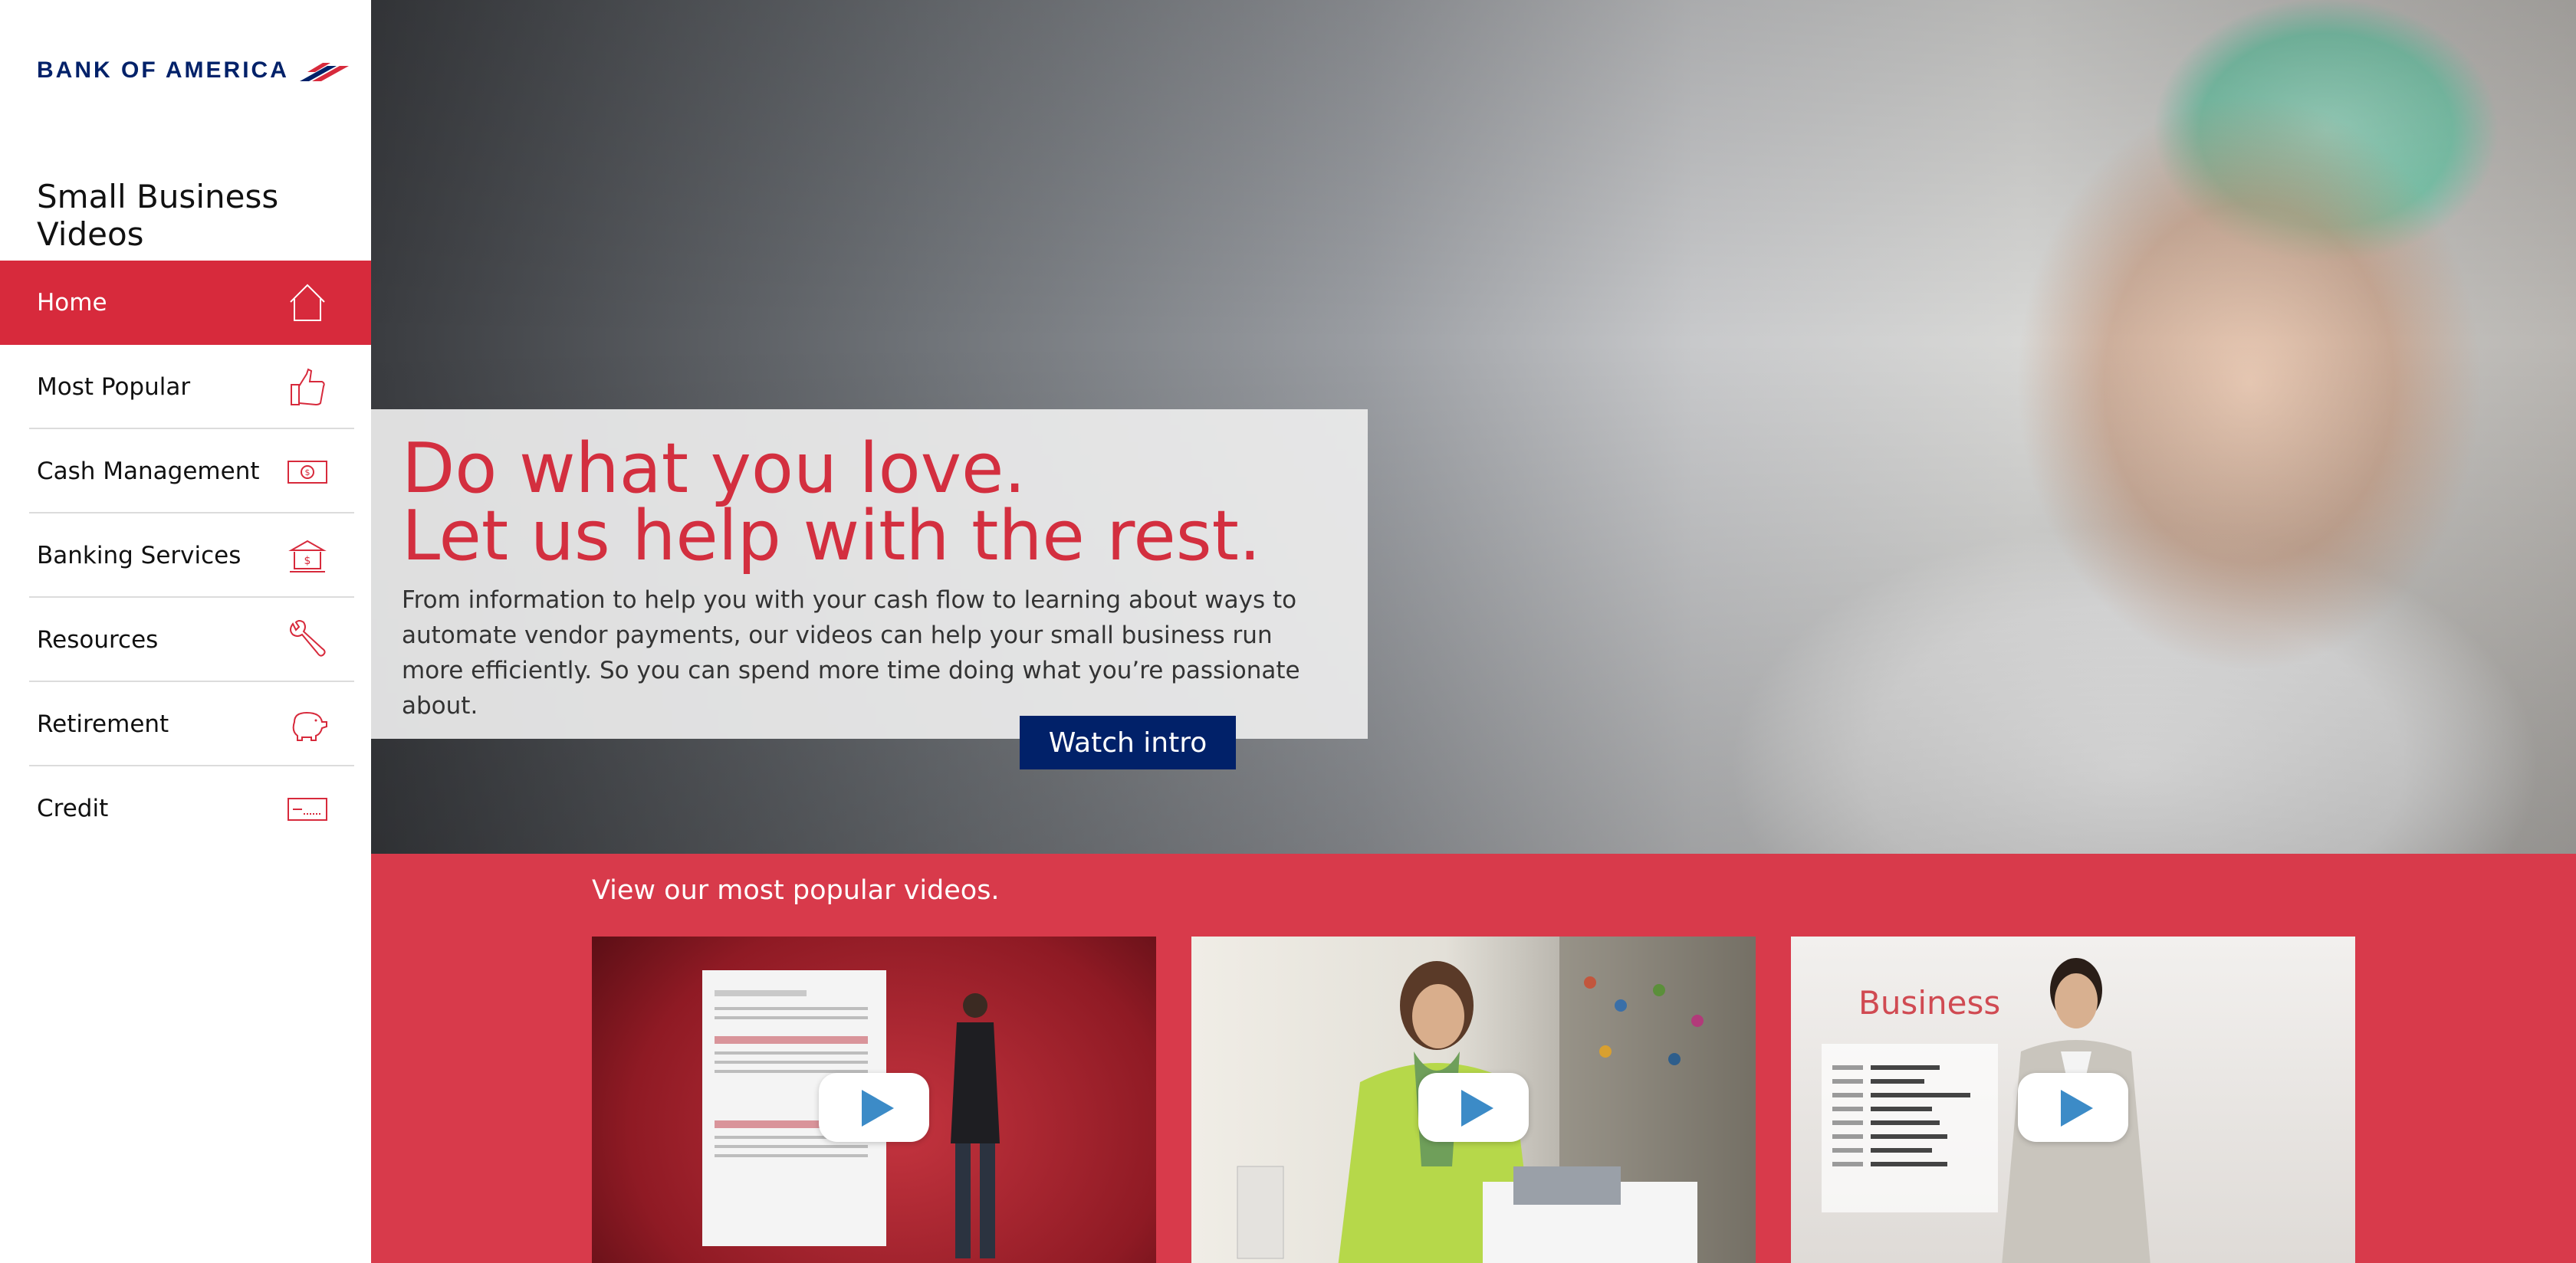  Describe the element at coordinates (186, 640) in the screenshot. I see `sidebar-item-resources: Resources` at that location.